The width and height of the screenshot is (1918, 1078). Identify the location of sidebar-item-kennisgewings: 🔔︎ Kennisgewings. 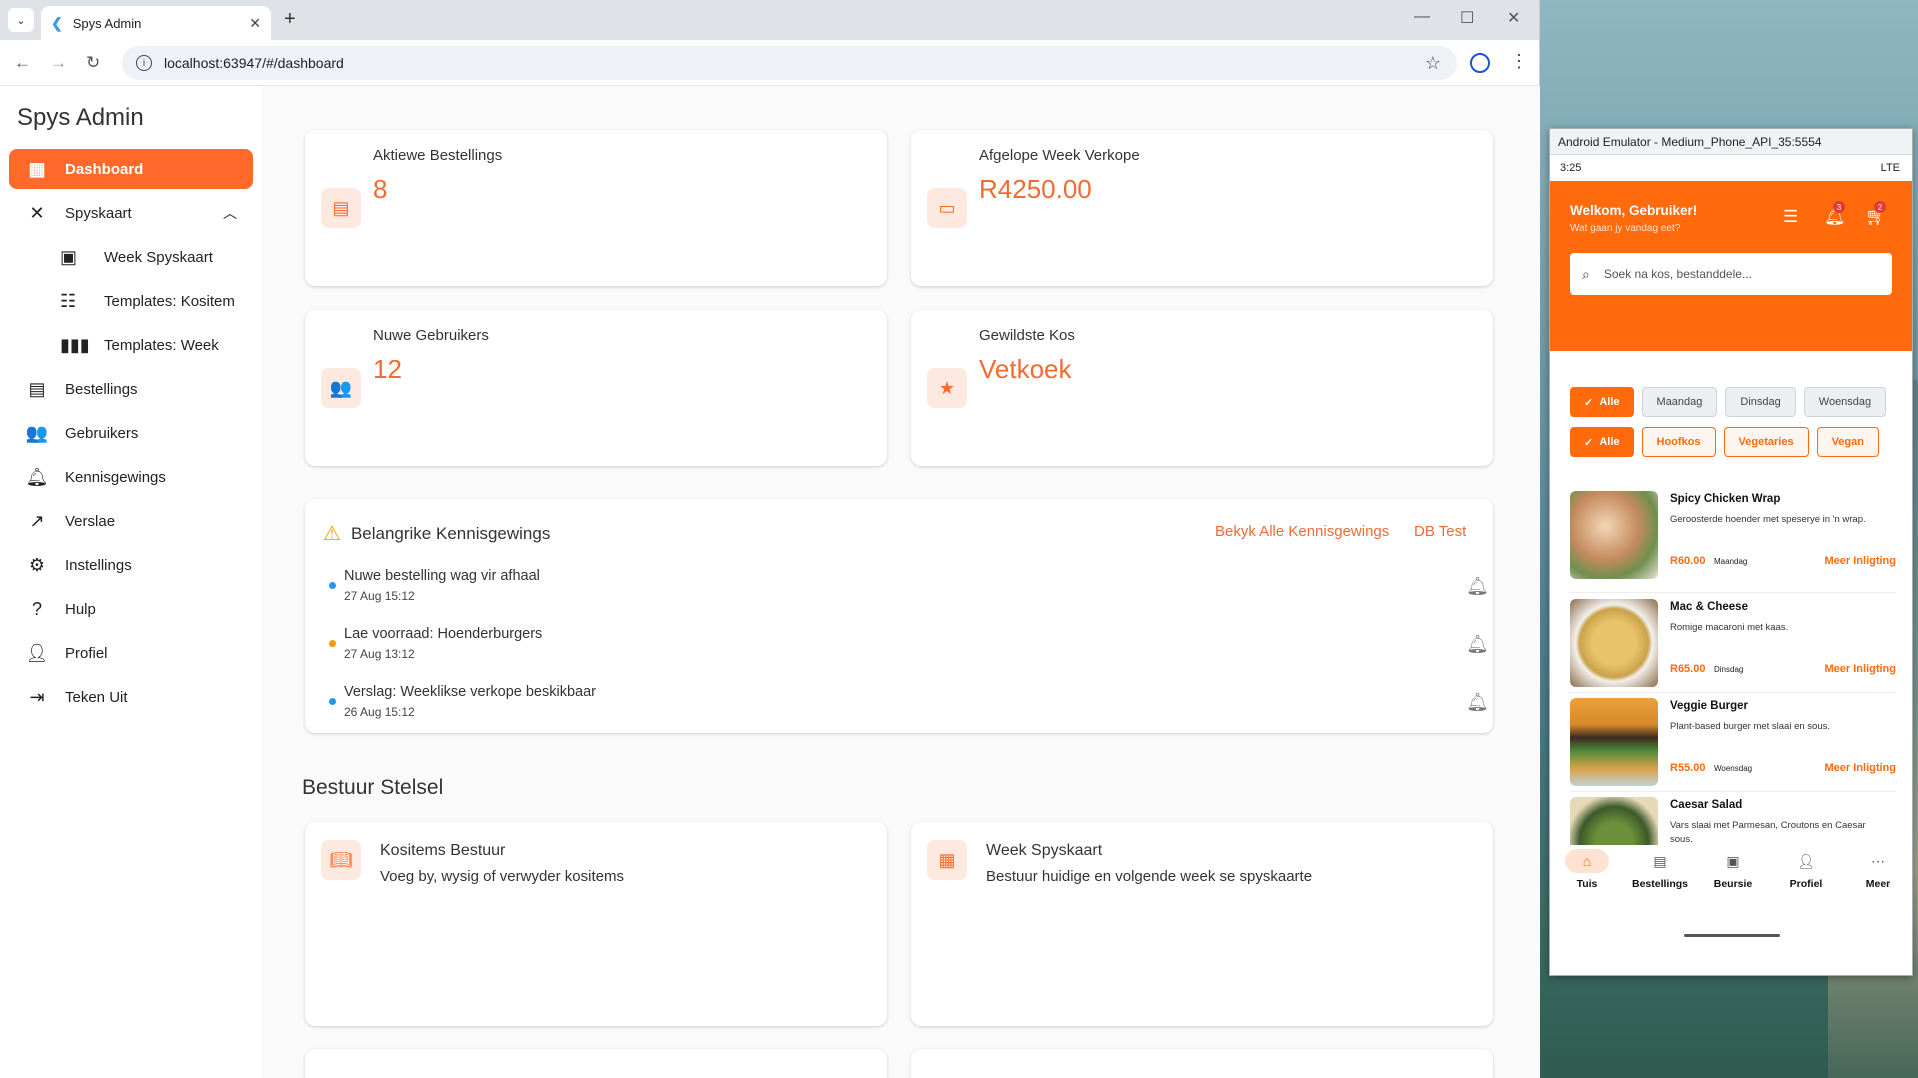
(131, 477).